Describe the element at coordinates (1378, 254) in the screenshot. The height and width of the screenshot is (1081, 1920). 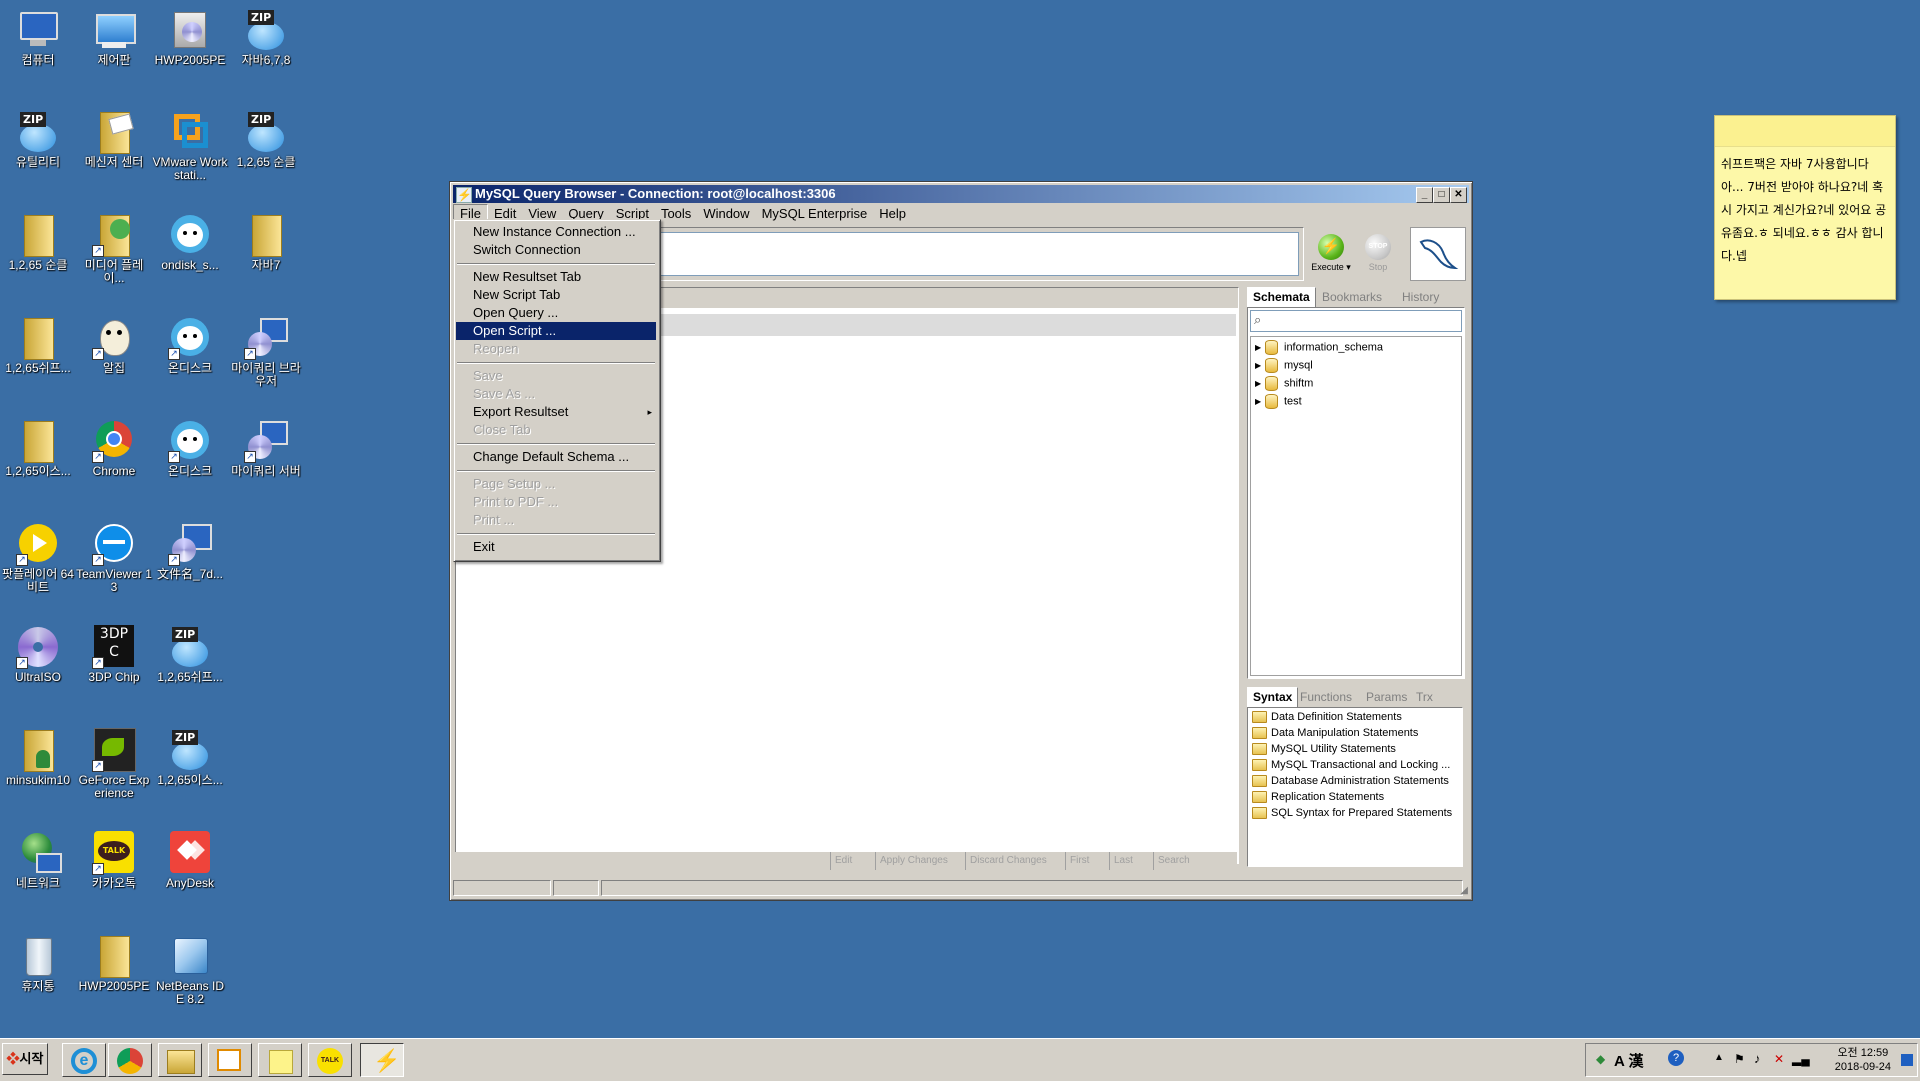
I see `stop-button: STOP Stop` at that location.